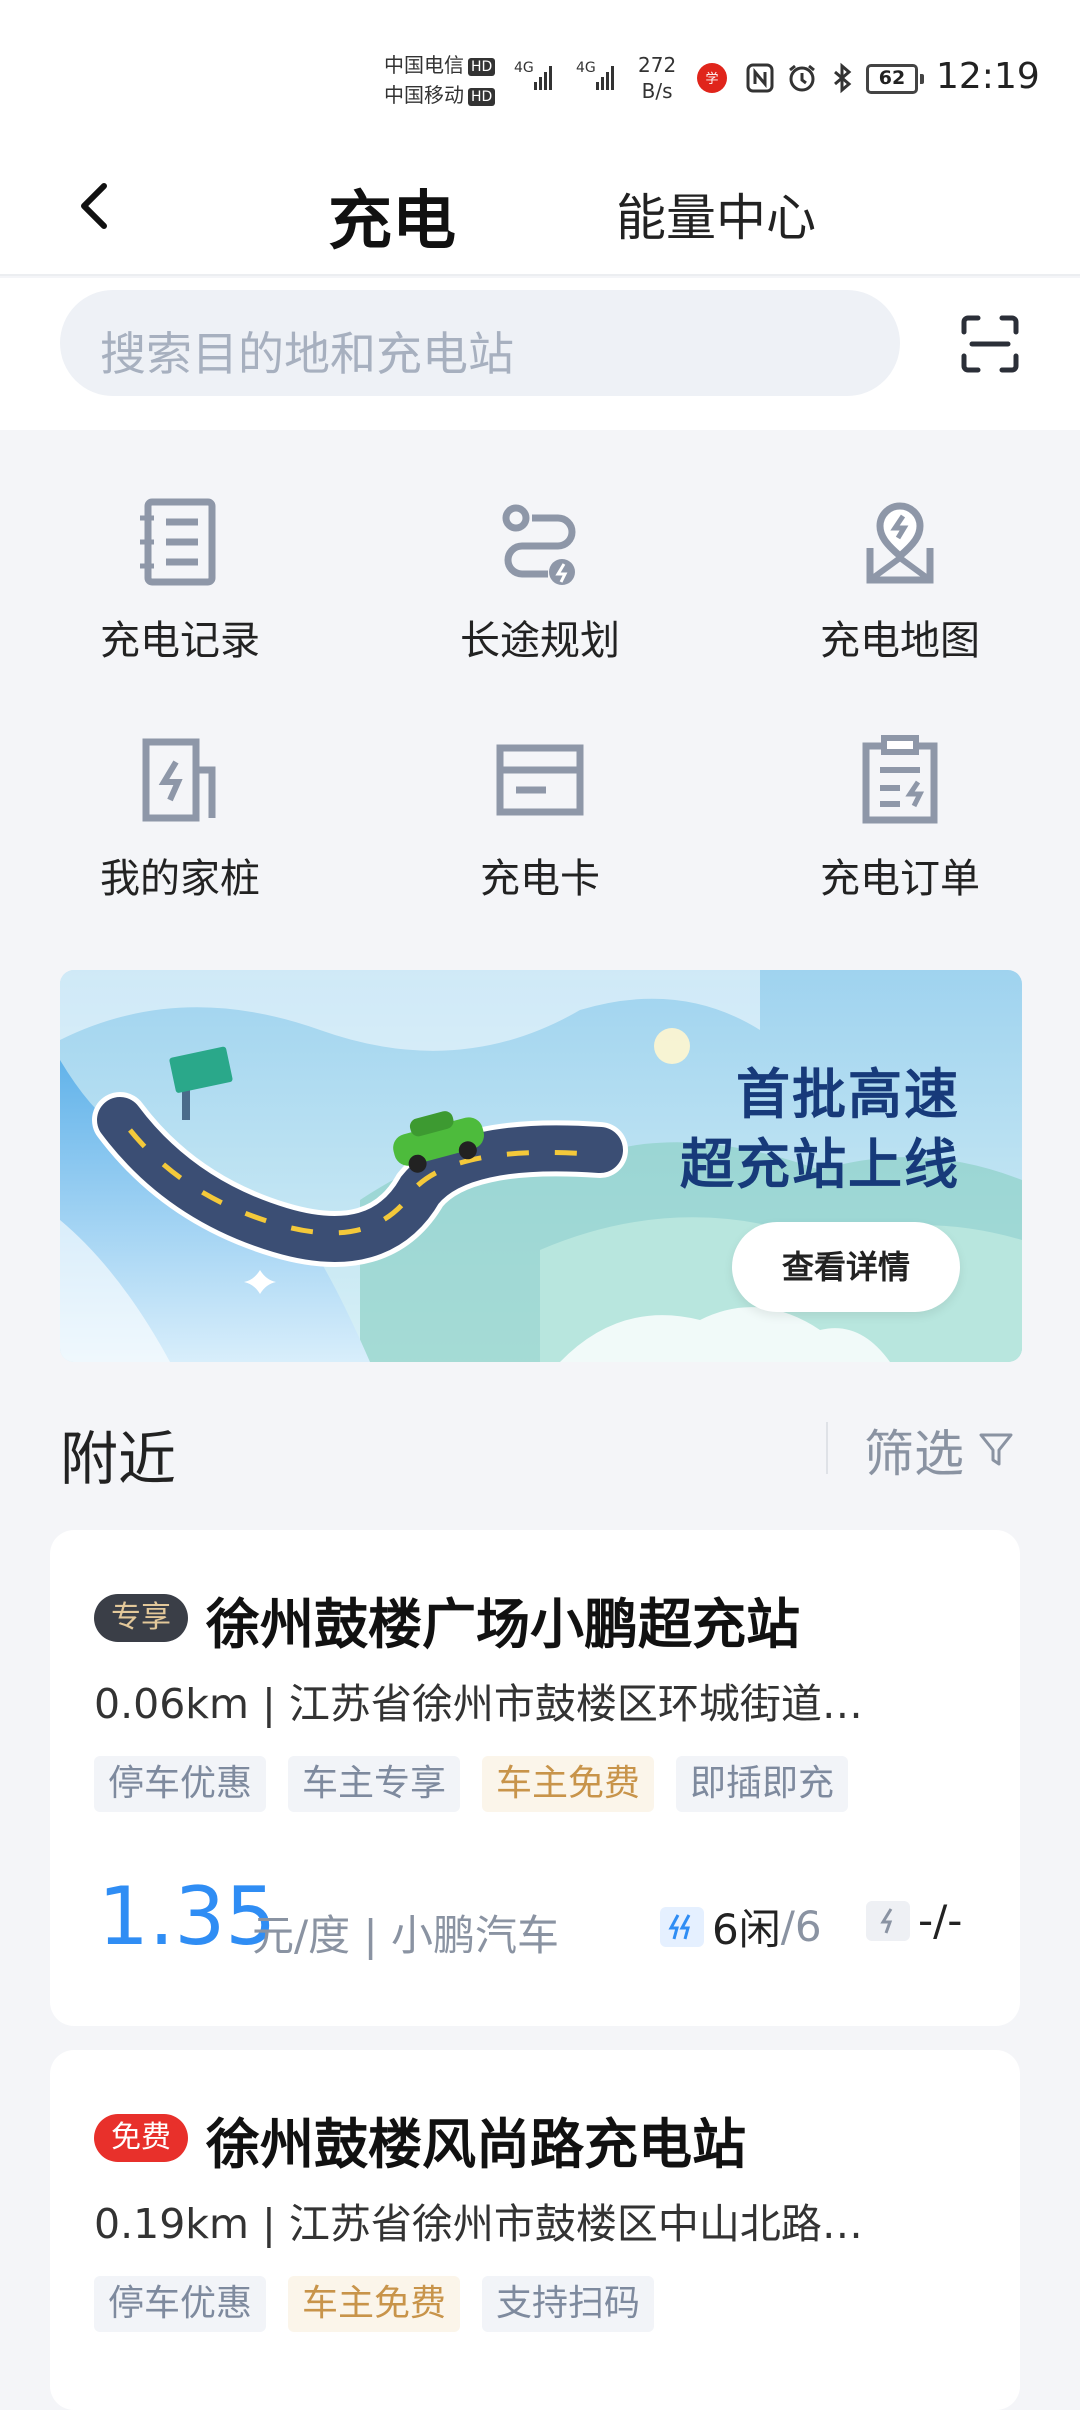 The height and width of the screenshot is (2410, 1080). Describe the element at coordinates (762, 1784) in the screenshot. I see `tag: 即插即充` at that location.